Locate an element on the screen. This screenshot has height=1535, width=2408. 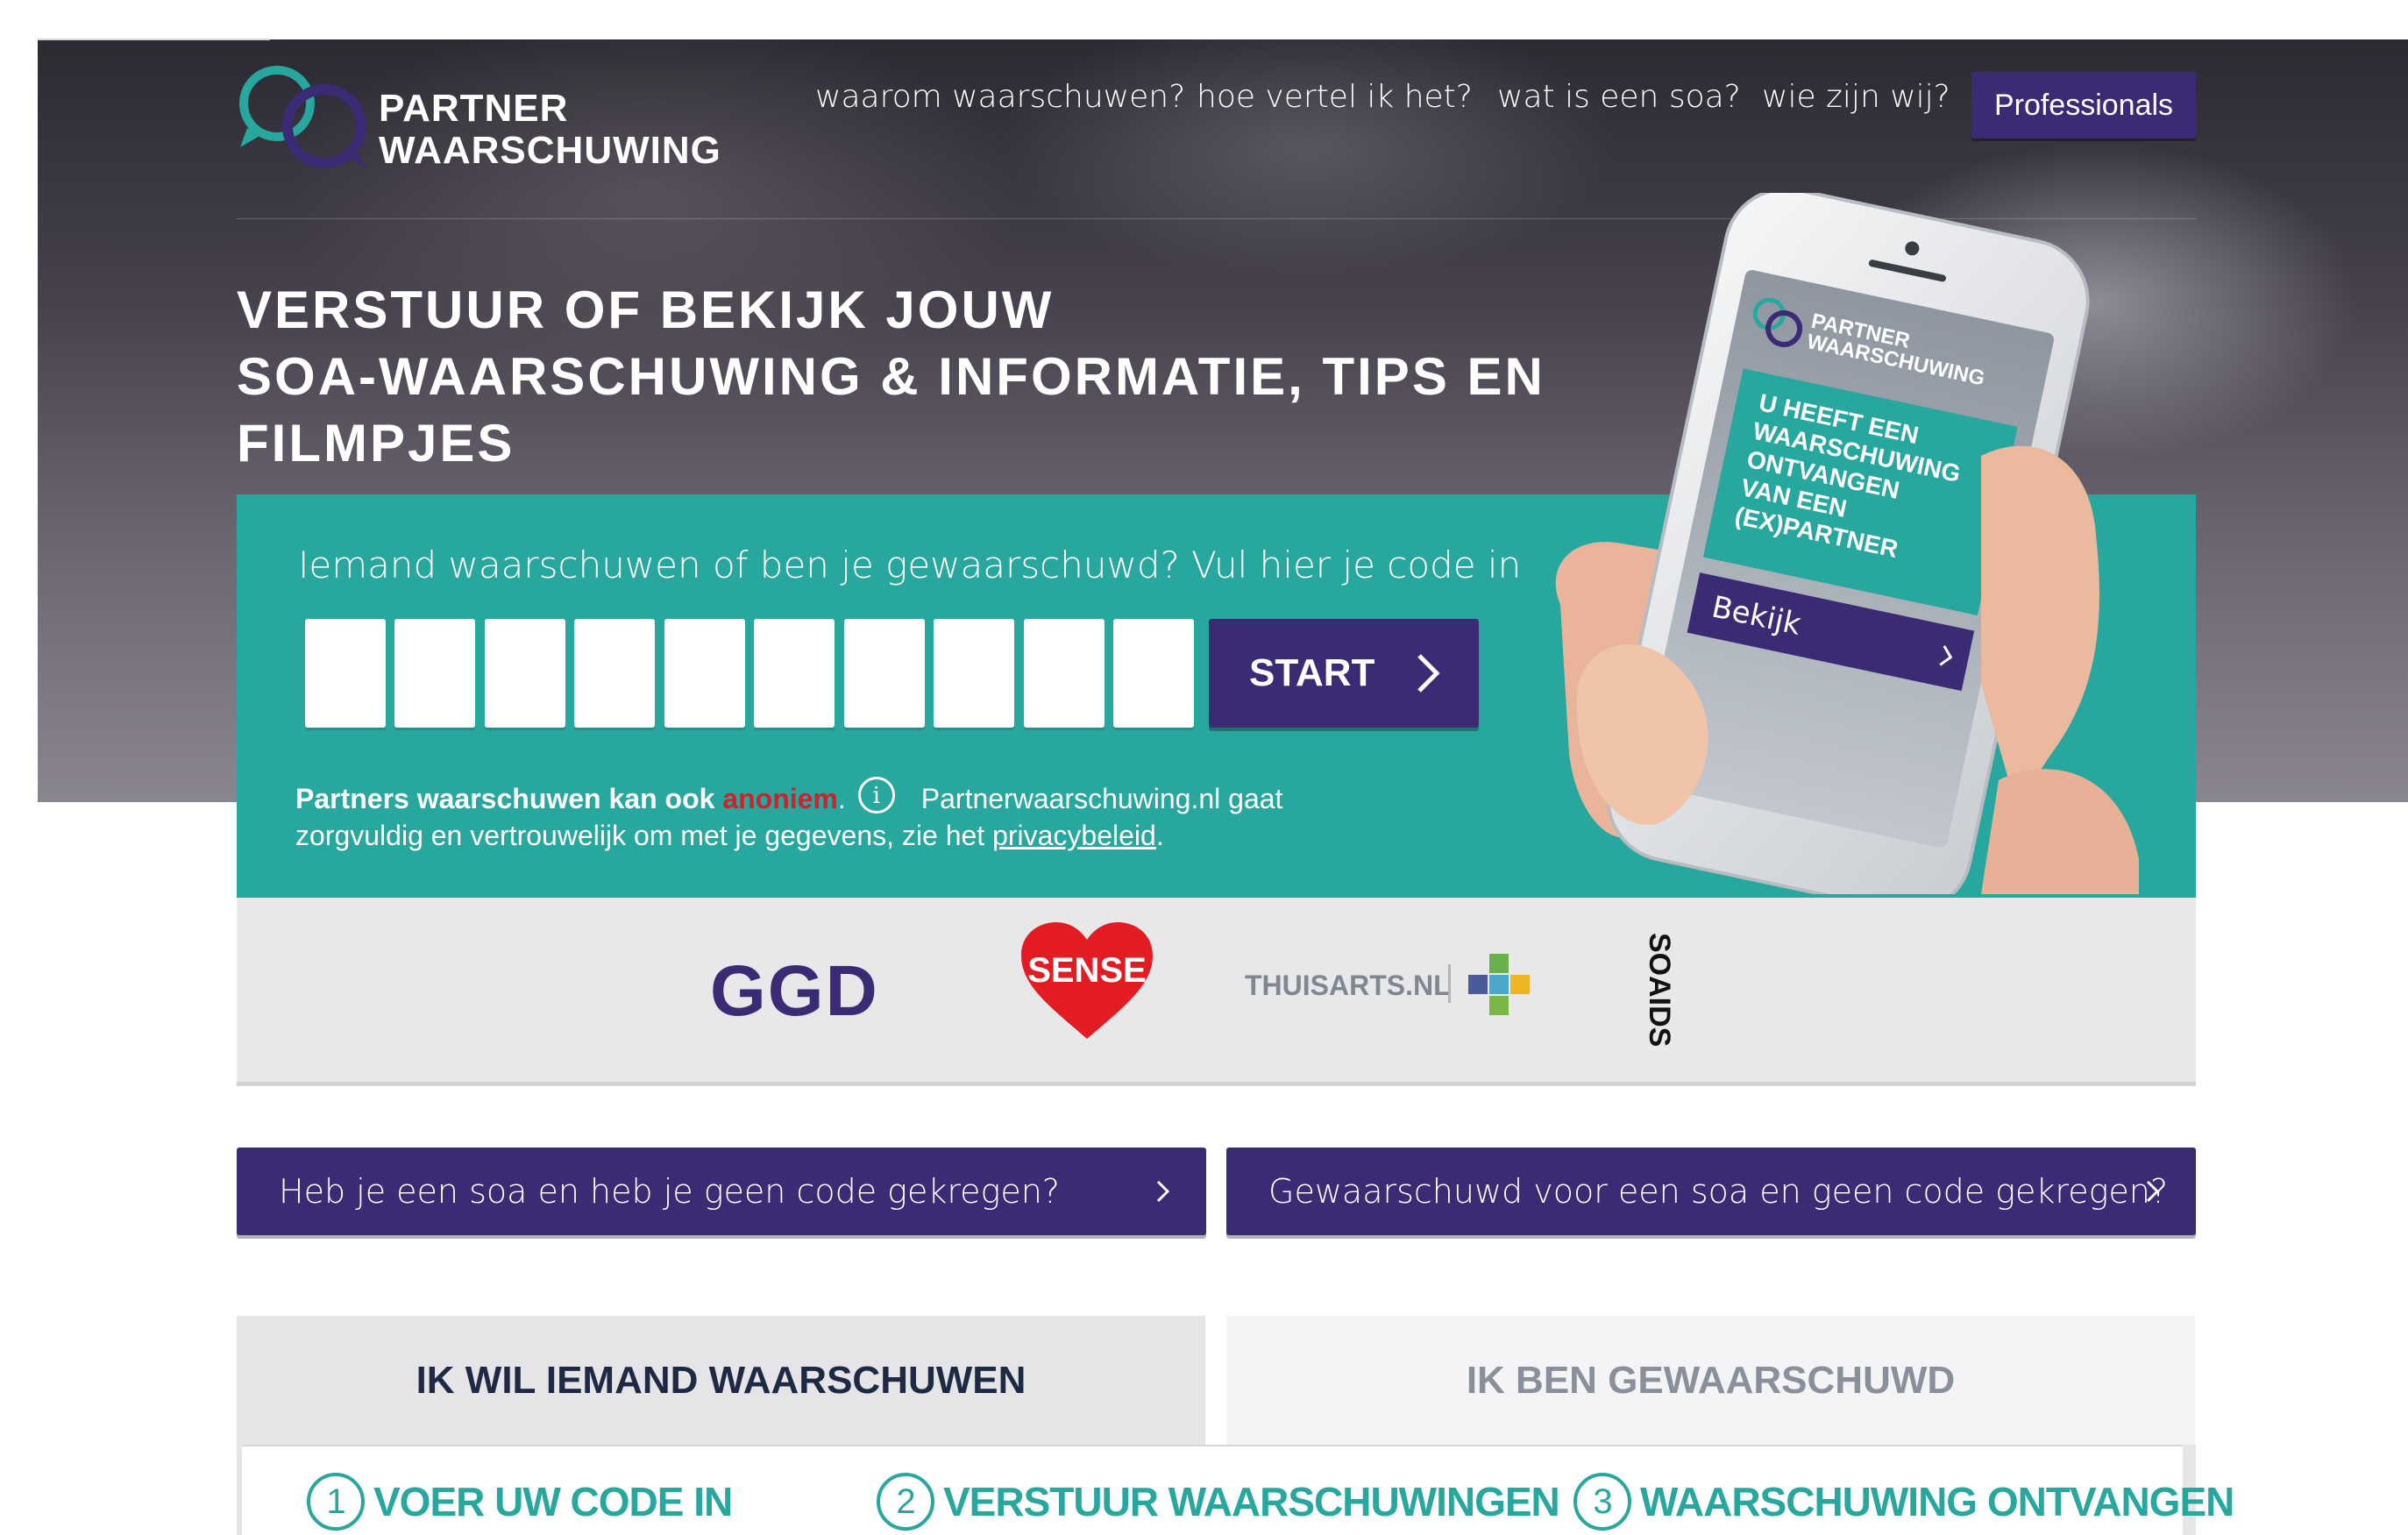
nav-waarom: waarom waarschuwen? is located at coordinates (1000, 97).